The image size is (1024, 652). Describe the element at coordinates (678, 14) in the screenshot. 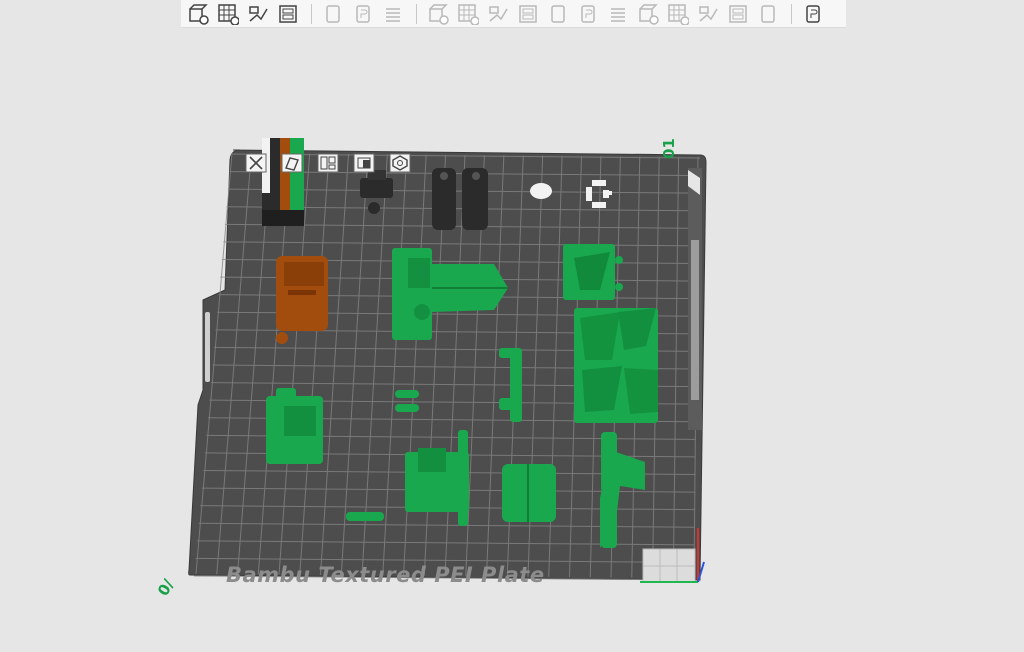

I see `text-icon` at that location.